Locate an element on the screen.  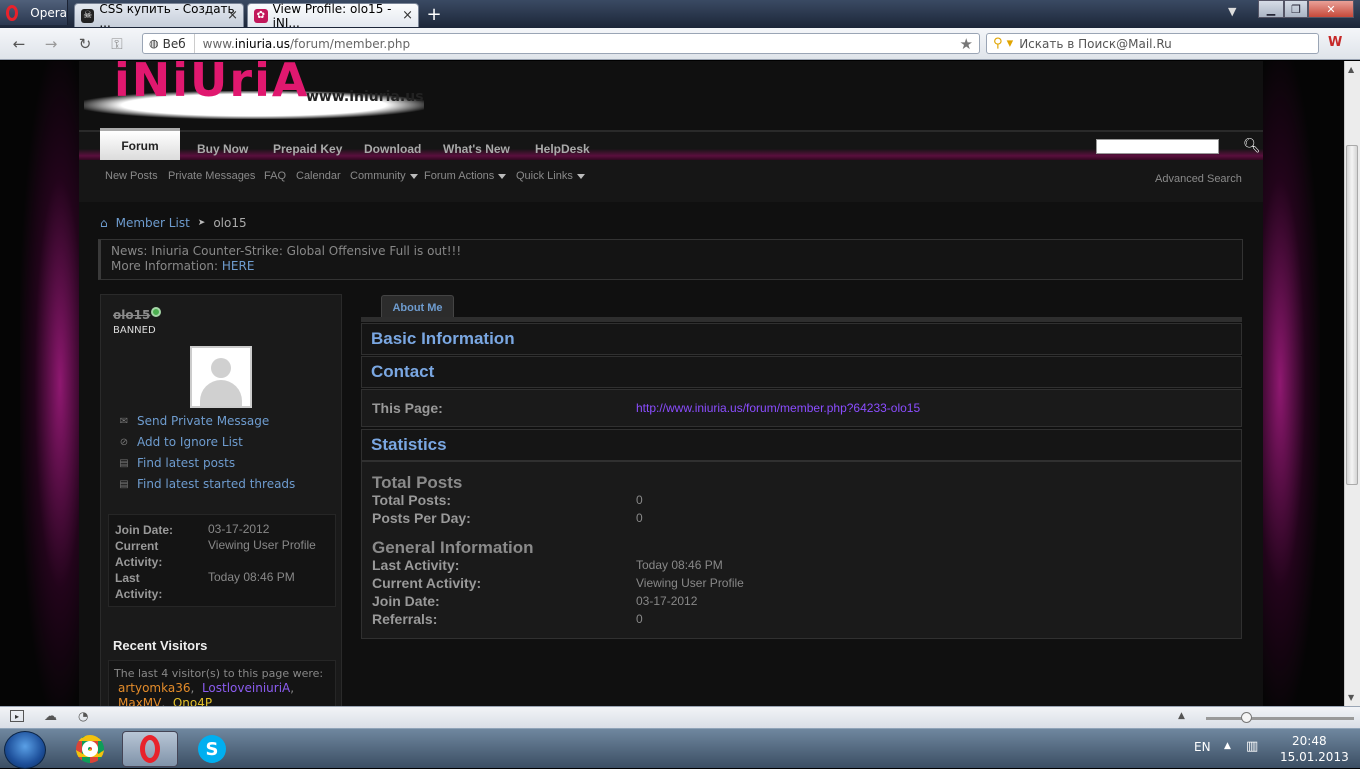
cloud-icon: ☁ is located at coordinates (50, 716).